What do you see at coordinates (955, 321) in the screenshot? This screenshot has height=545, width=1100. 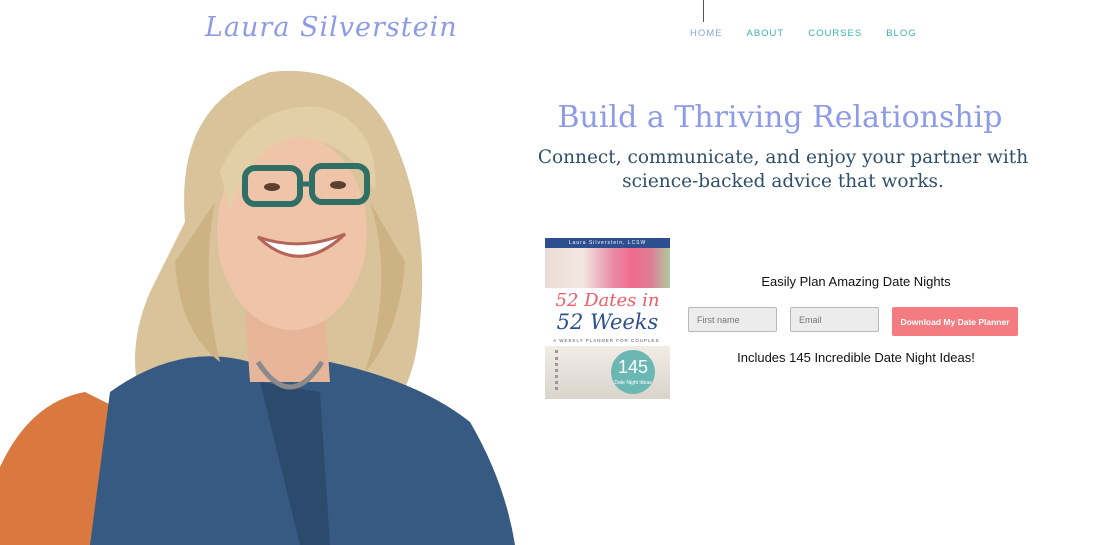 I see `download-planner-button: Download My Date Planner` at bounding box center [955, 321].